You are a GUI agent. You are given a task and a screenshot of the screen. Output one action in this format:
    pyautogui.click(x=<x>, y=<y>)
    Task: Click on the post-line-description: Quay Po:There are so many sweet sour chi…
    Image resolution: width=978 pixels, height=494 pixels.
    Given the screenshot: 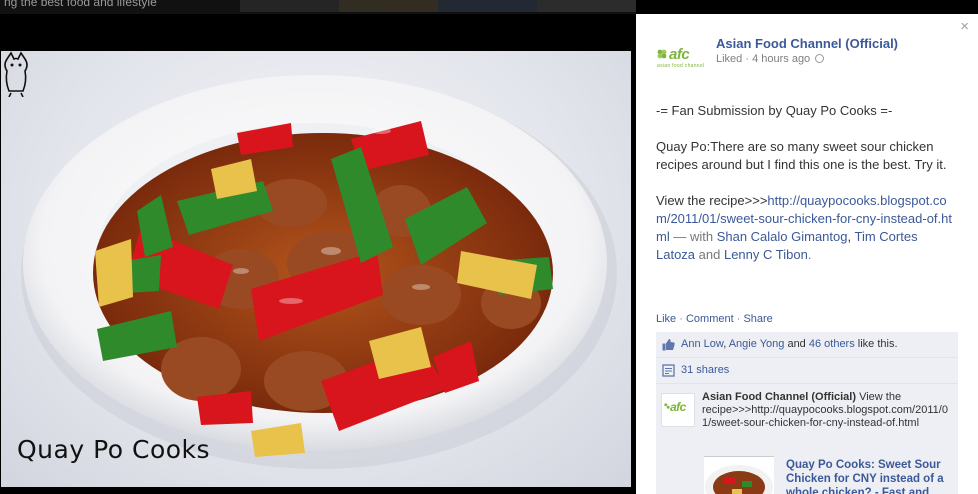 What is the action you would take?
    pyautogui.click(x=801, y=155)
    